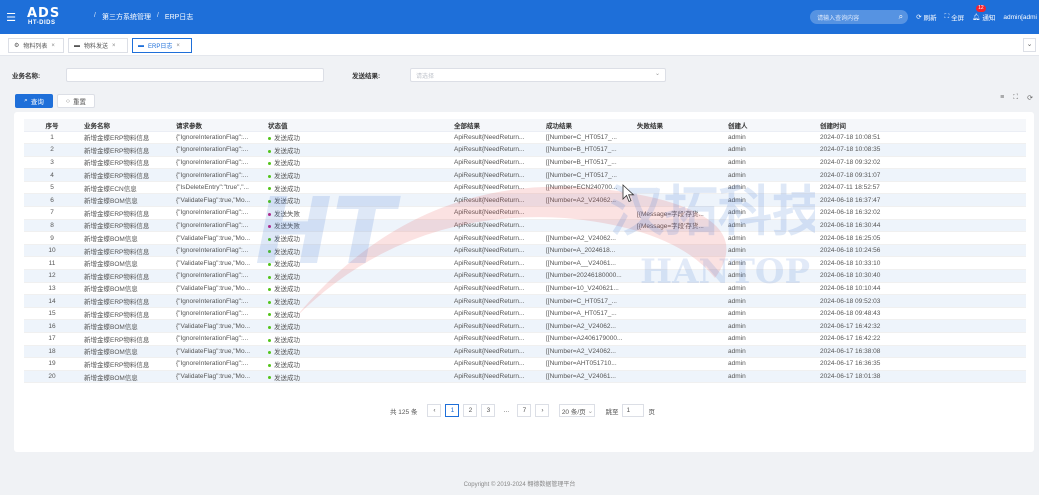  What do you see at coordinates (921, 125) in the screenshot?
I see `col-header-created-time: 创建时间` at bounding box center [921, 125].